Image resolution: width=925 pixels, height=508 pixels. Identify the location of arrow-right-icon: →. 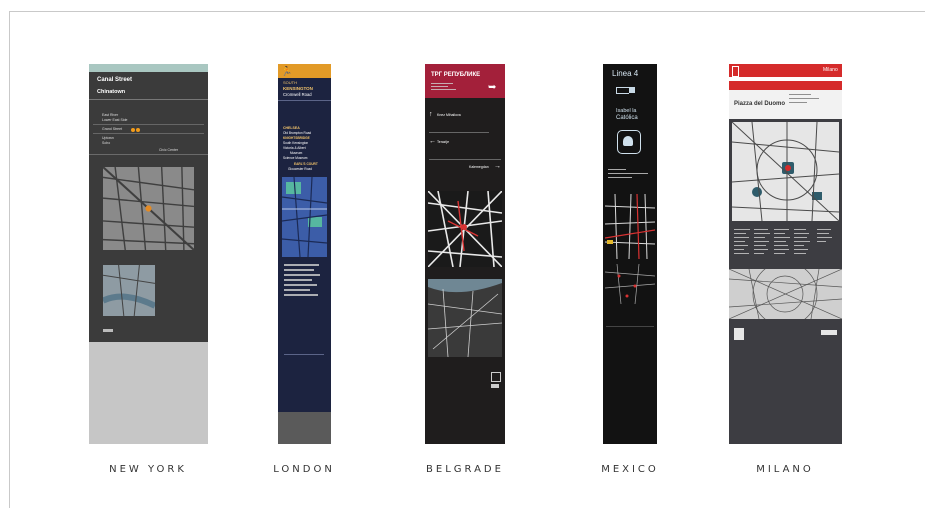
(497, 166).